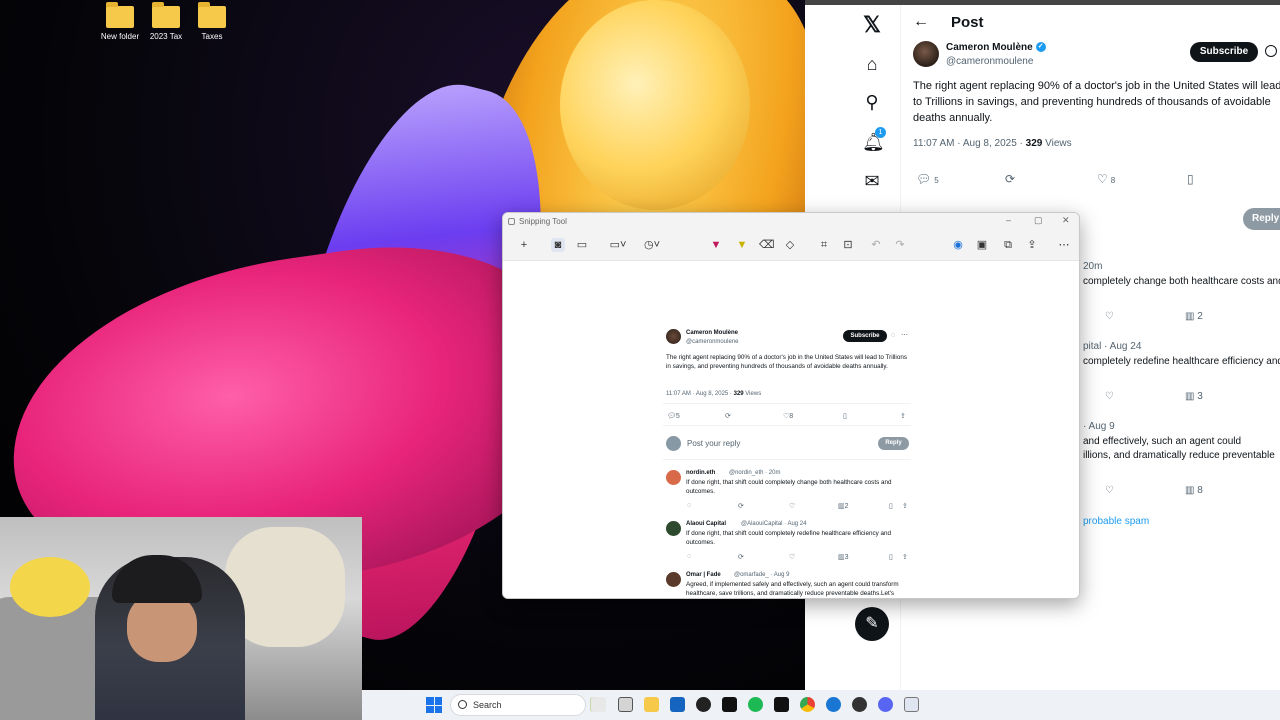 This screenshot has height=720, width=1280. Describe the element at coordinates (618, 245) in the screenshot. I see `snip-shape-dropdown: ▭˅` at that location.